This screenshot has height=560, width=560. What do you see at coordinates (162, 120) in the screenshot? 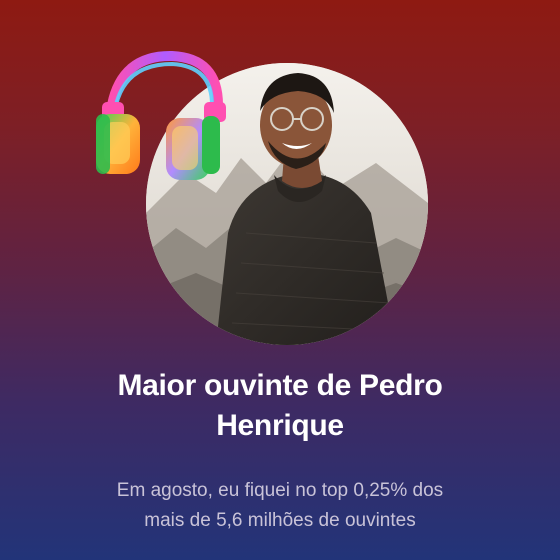
I see `headphones-icon` at bounding box center [162, 120].